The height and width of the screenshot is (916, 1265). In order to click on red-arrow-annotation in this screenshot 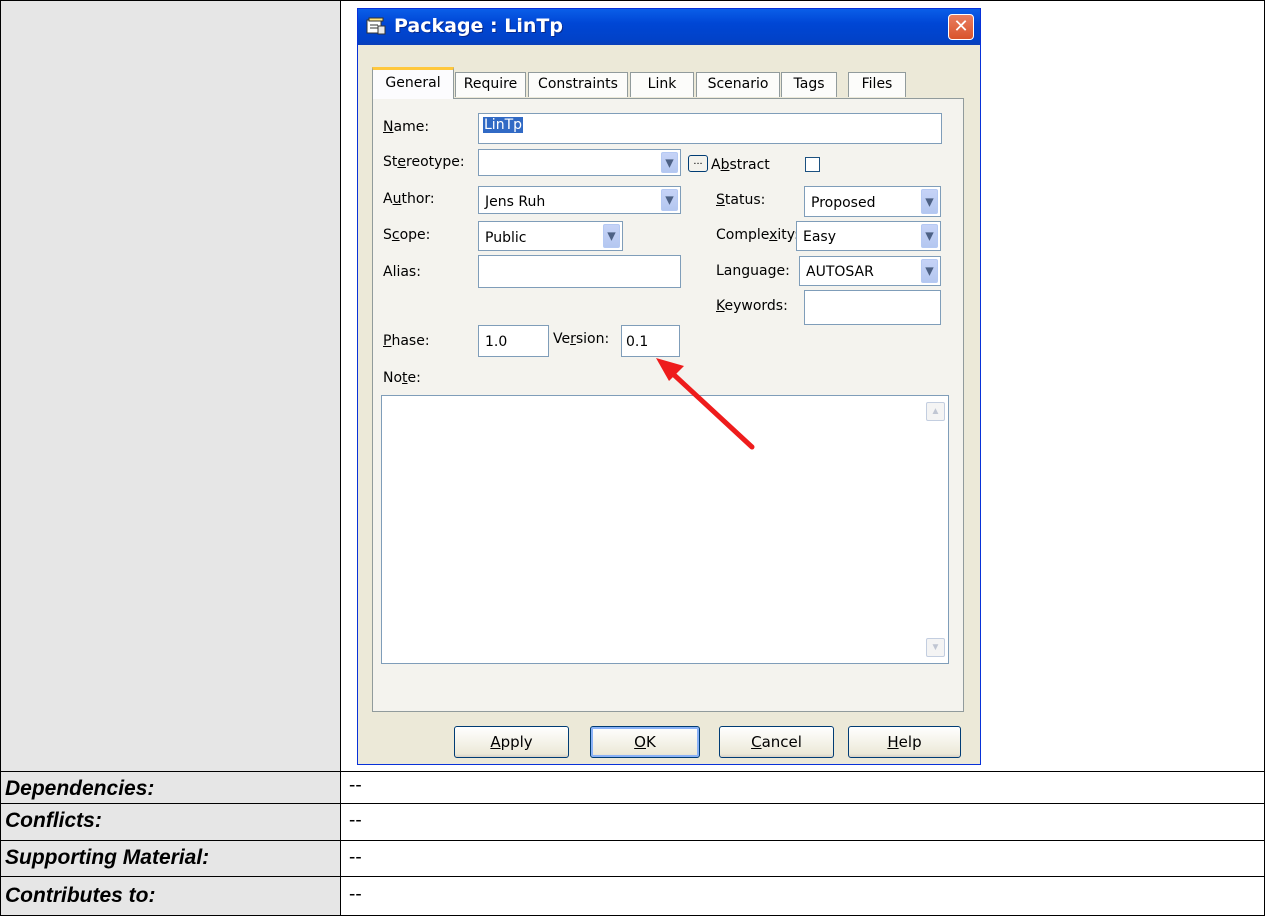, I will do `click(705, 404)`.